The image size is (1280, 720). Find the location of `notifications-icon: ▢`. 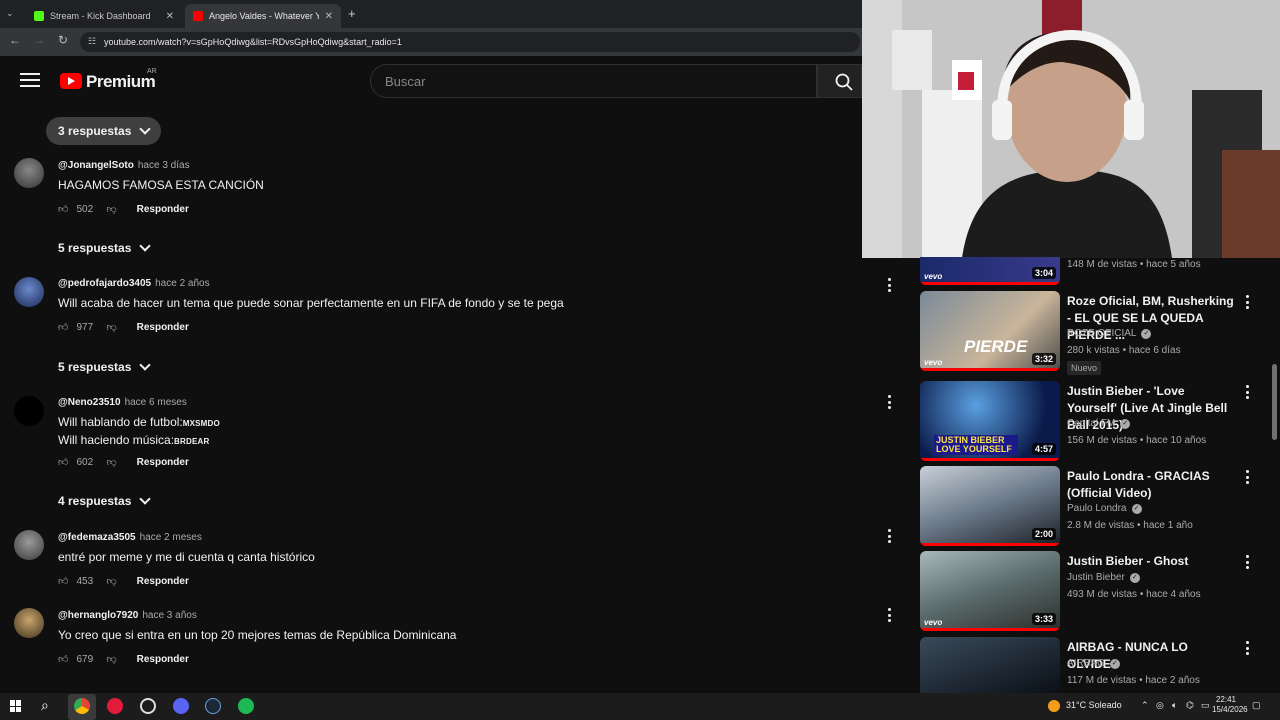

notifications-icon: ▢ is located at coordinates (1256, 705).